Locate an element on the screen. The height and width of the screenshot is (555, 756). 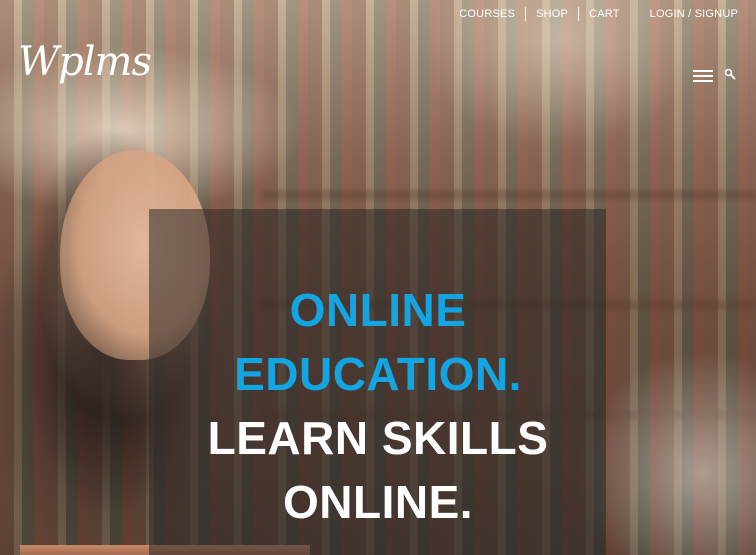
nav-link-cart: CART is located at coordinates (604, 14).